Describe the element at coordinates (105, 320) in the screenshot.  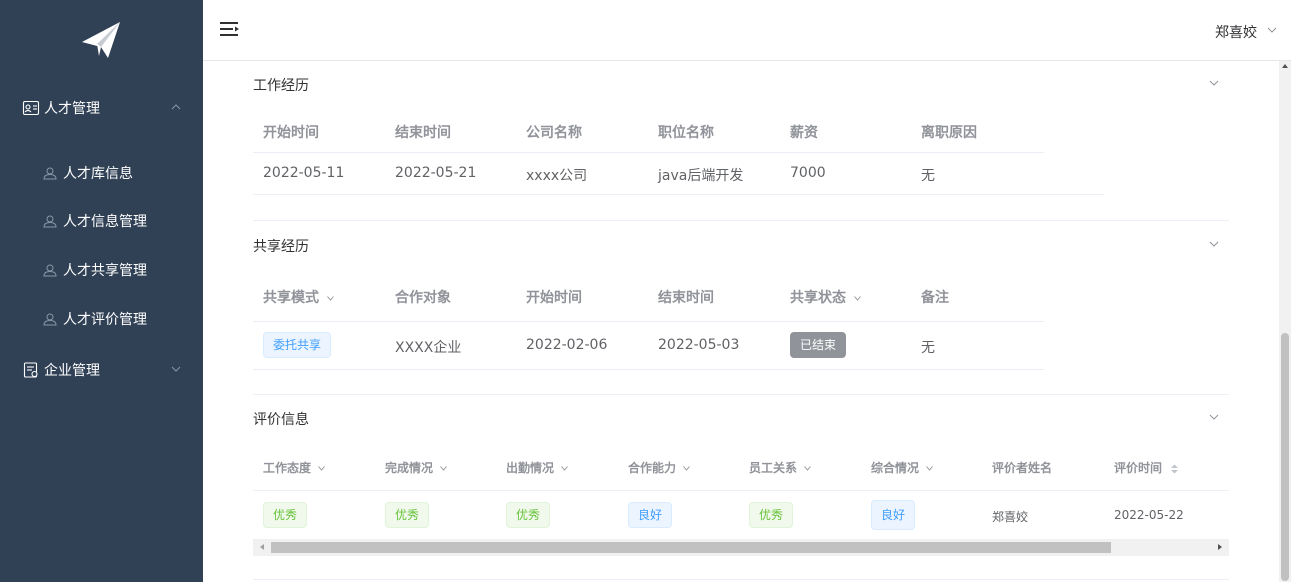
I see `sidebar-item-label: 人才评价管理` at that location.